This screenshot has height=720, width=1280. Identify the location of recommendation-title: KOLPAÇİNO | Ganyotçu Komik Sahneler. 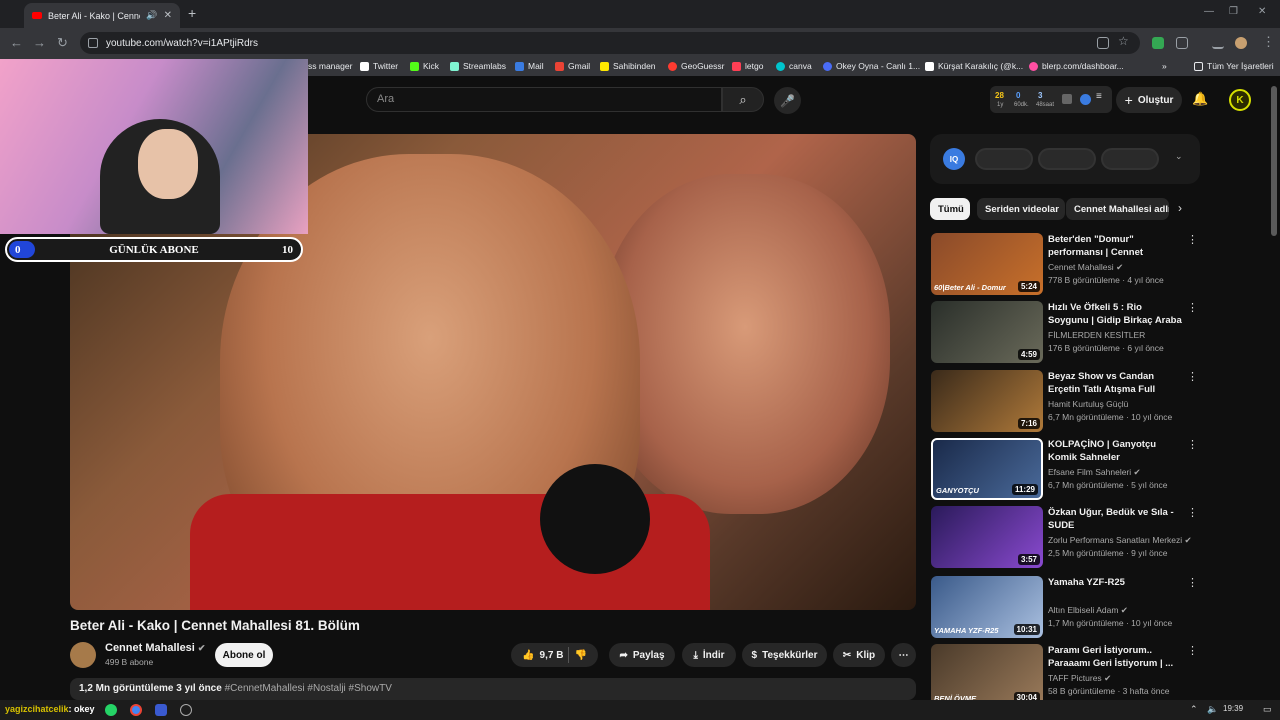
(1116, 451).